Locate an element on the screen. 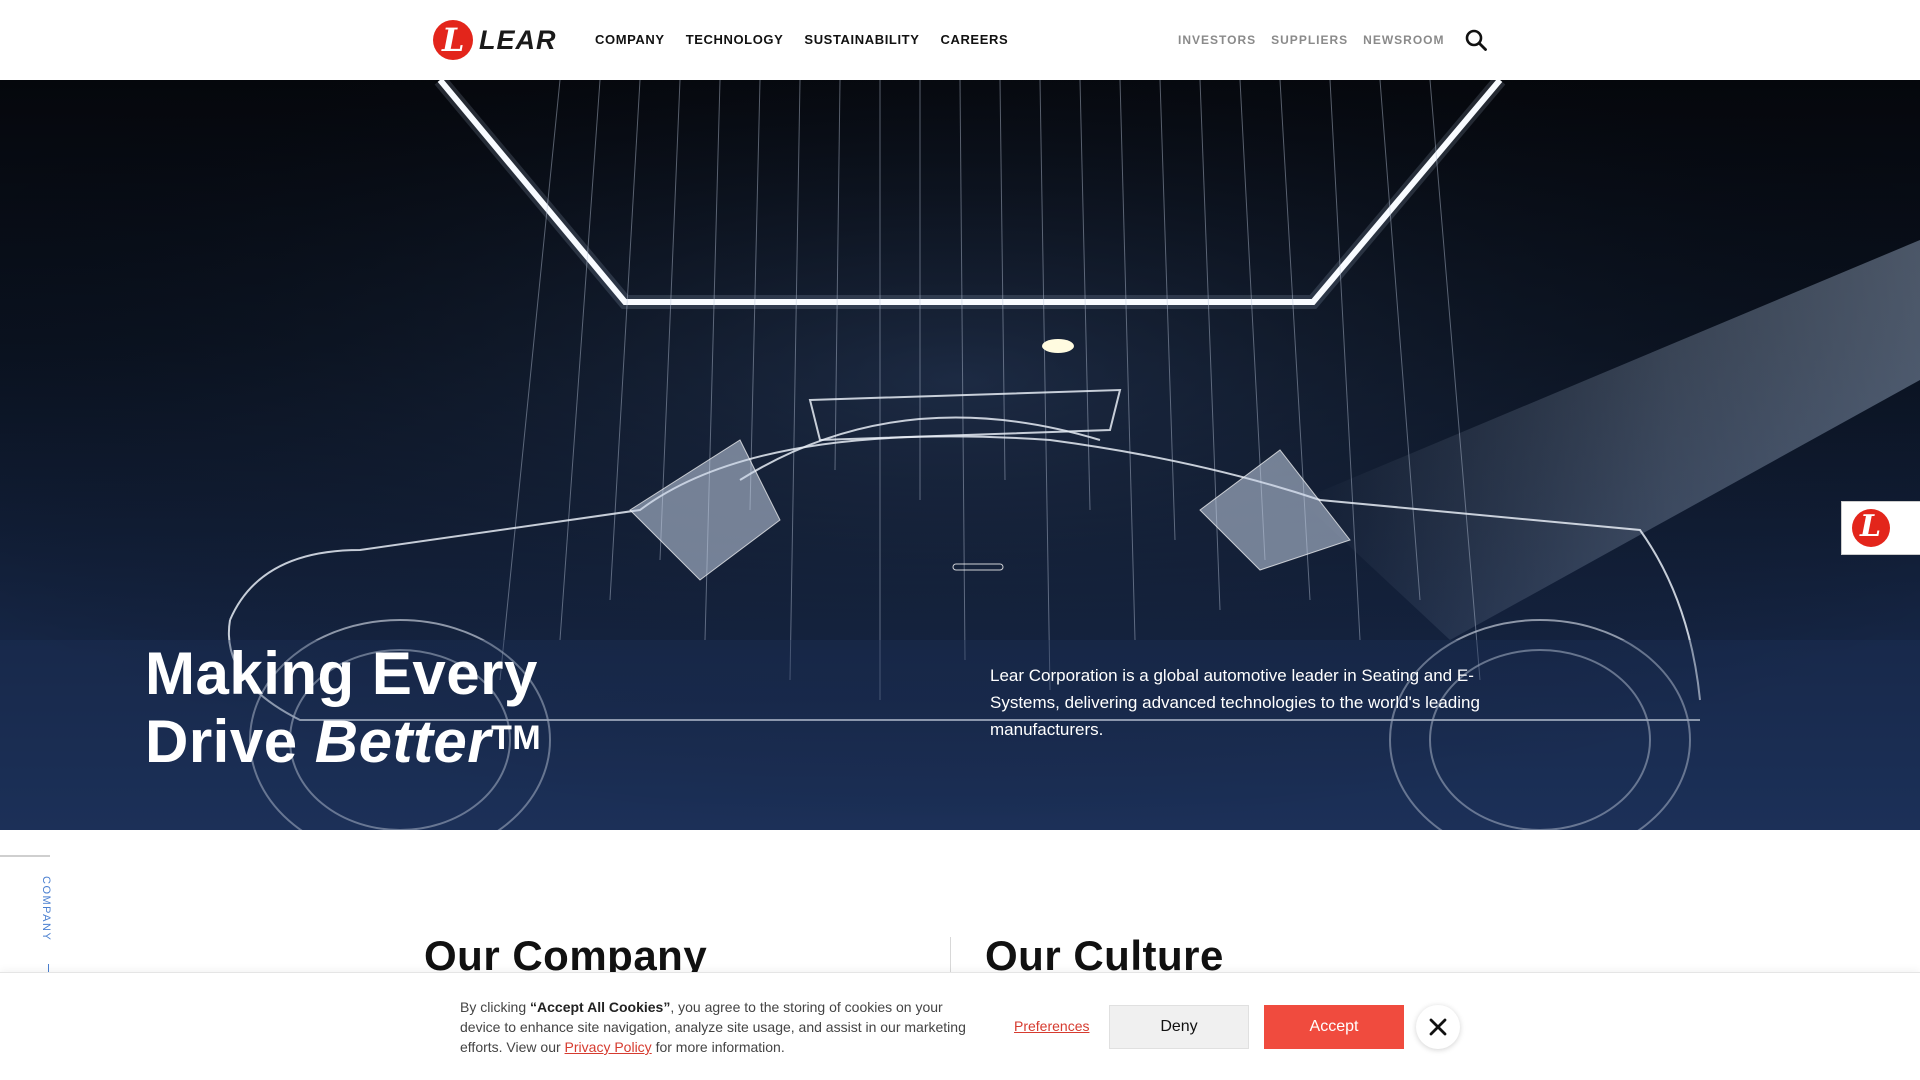  nav-item-company: COMPANY is located at coordinates (630, 39).